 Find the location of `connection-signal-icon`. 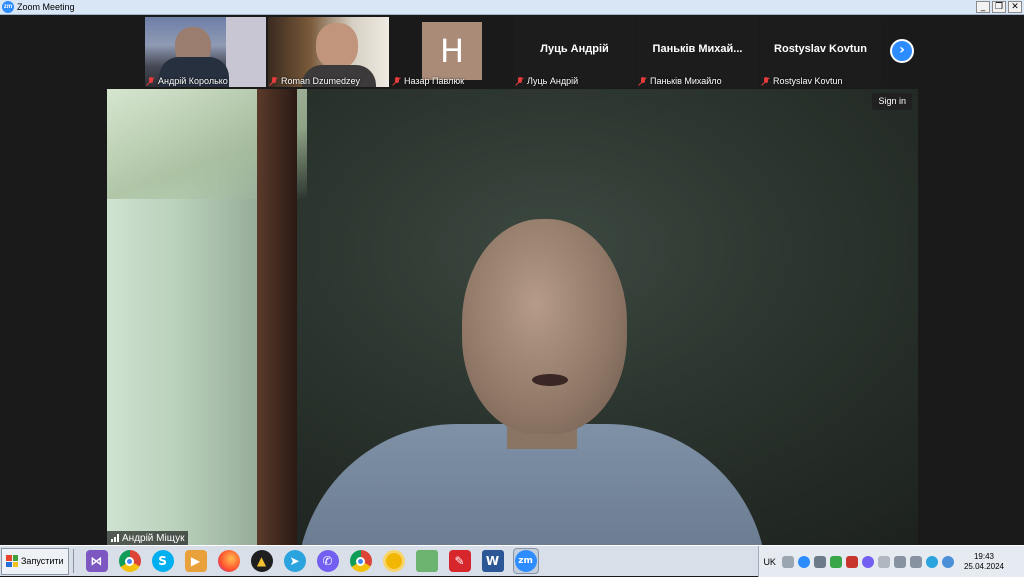

connection-signal-icon is located at coordinates (115, 538).